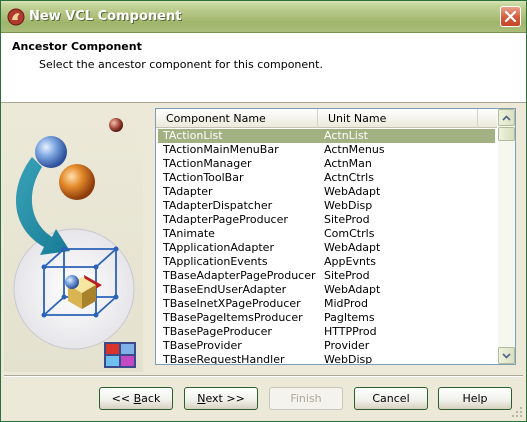 Image resolution: width=527 pixels, height=422 pixels. I want to click on list-item: TActionManager ActnMan, so click(326, 164).